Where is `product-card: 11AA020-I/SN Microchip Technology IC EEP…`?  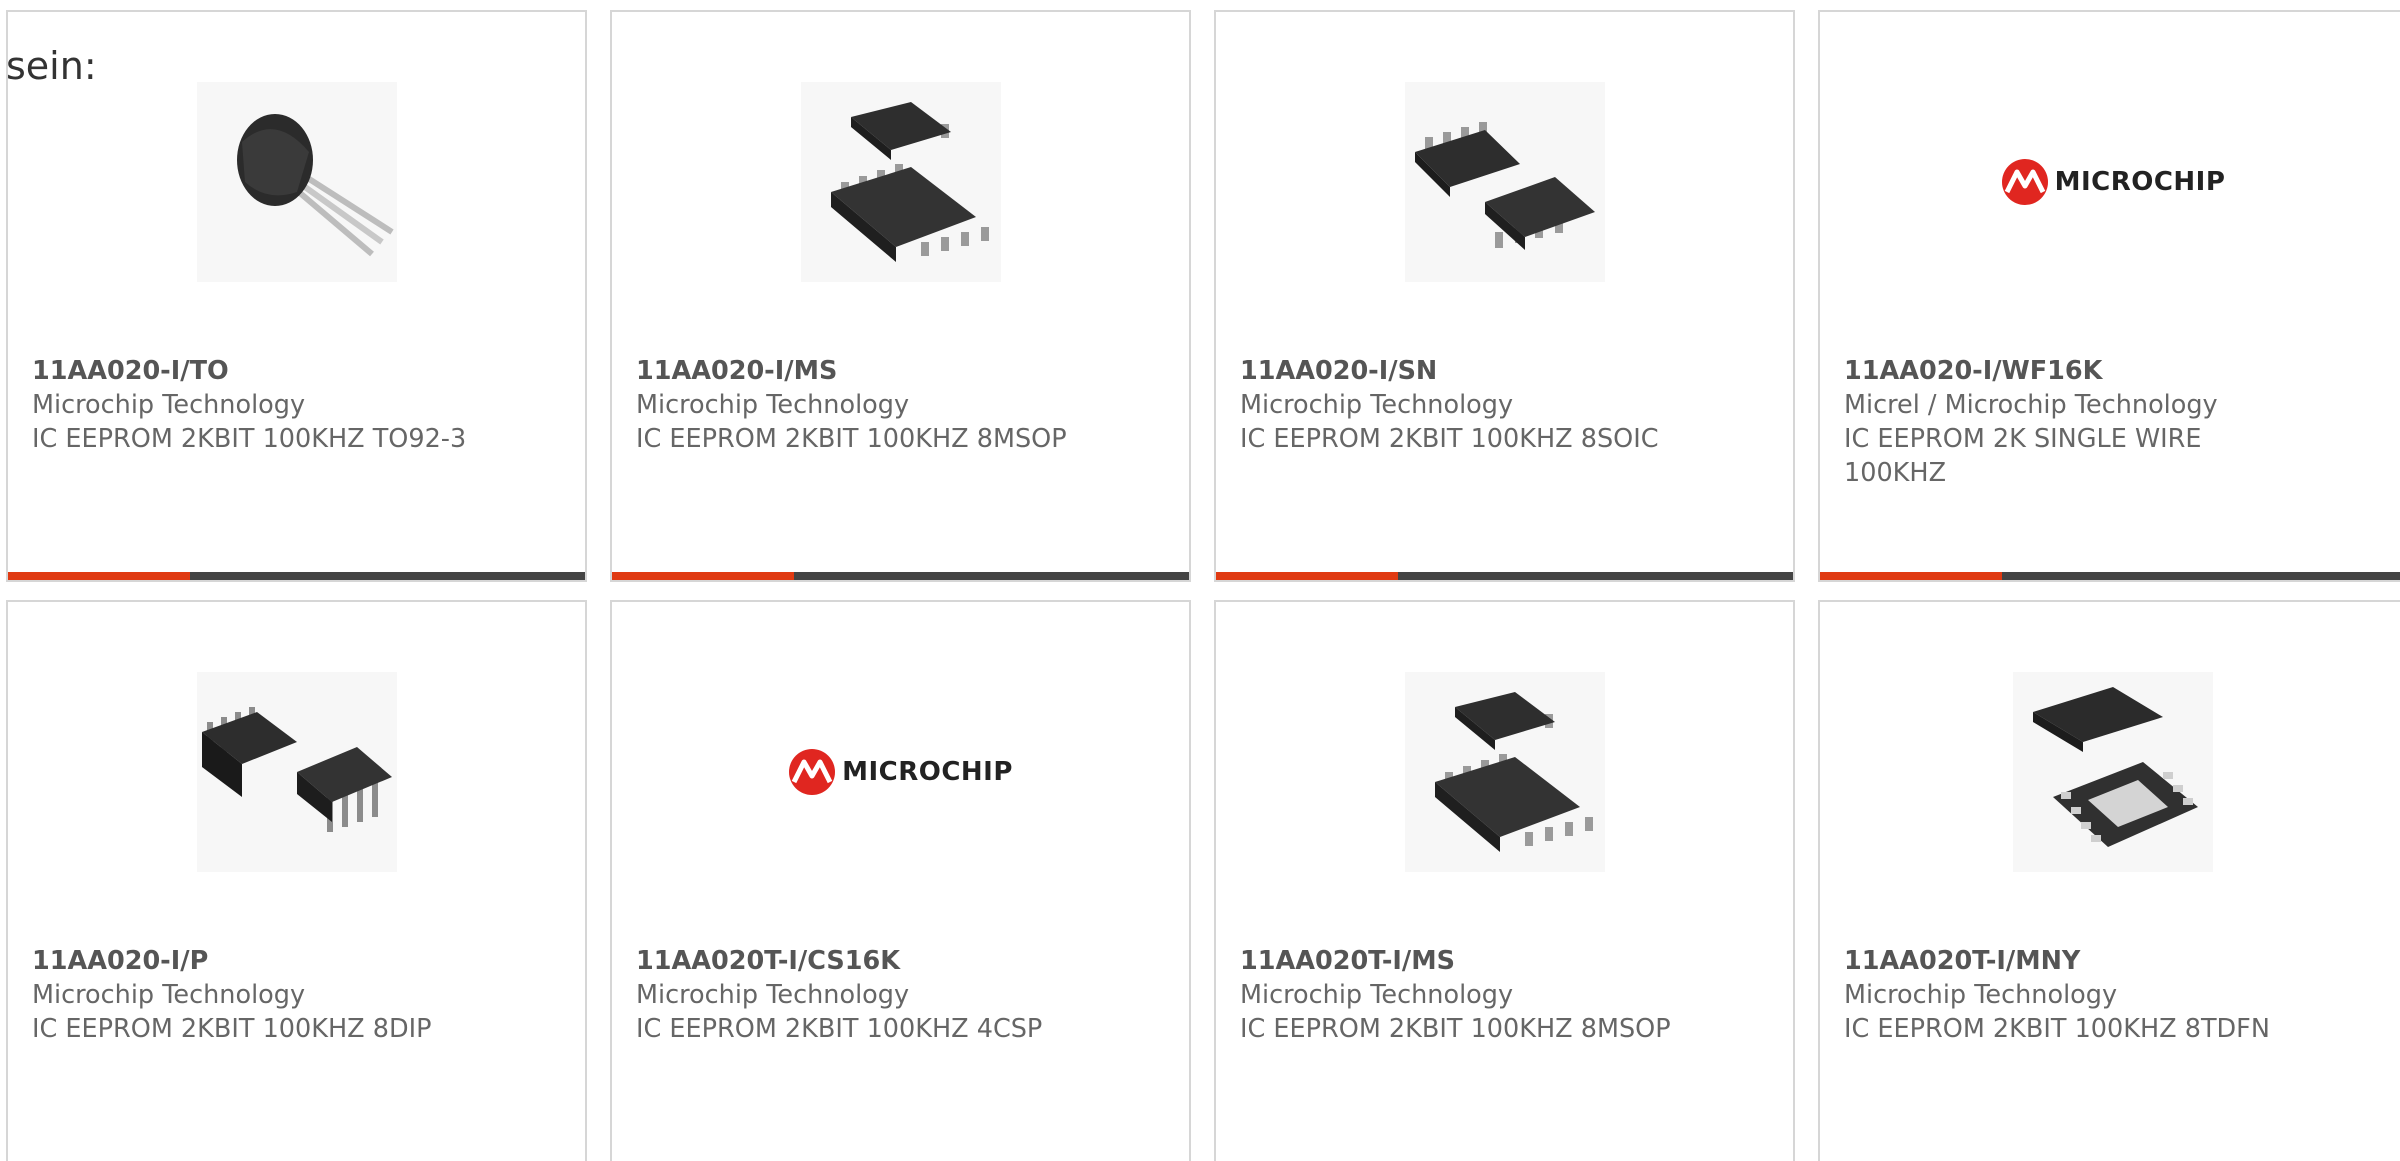 product-card: 11AA020-I/SN Microchip Technology IC EEP… is located at coordinates (1504, 296).